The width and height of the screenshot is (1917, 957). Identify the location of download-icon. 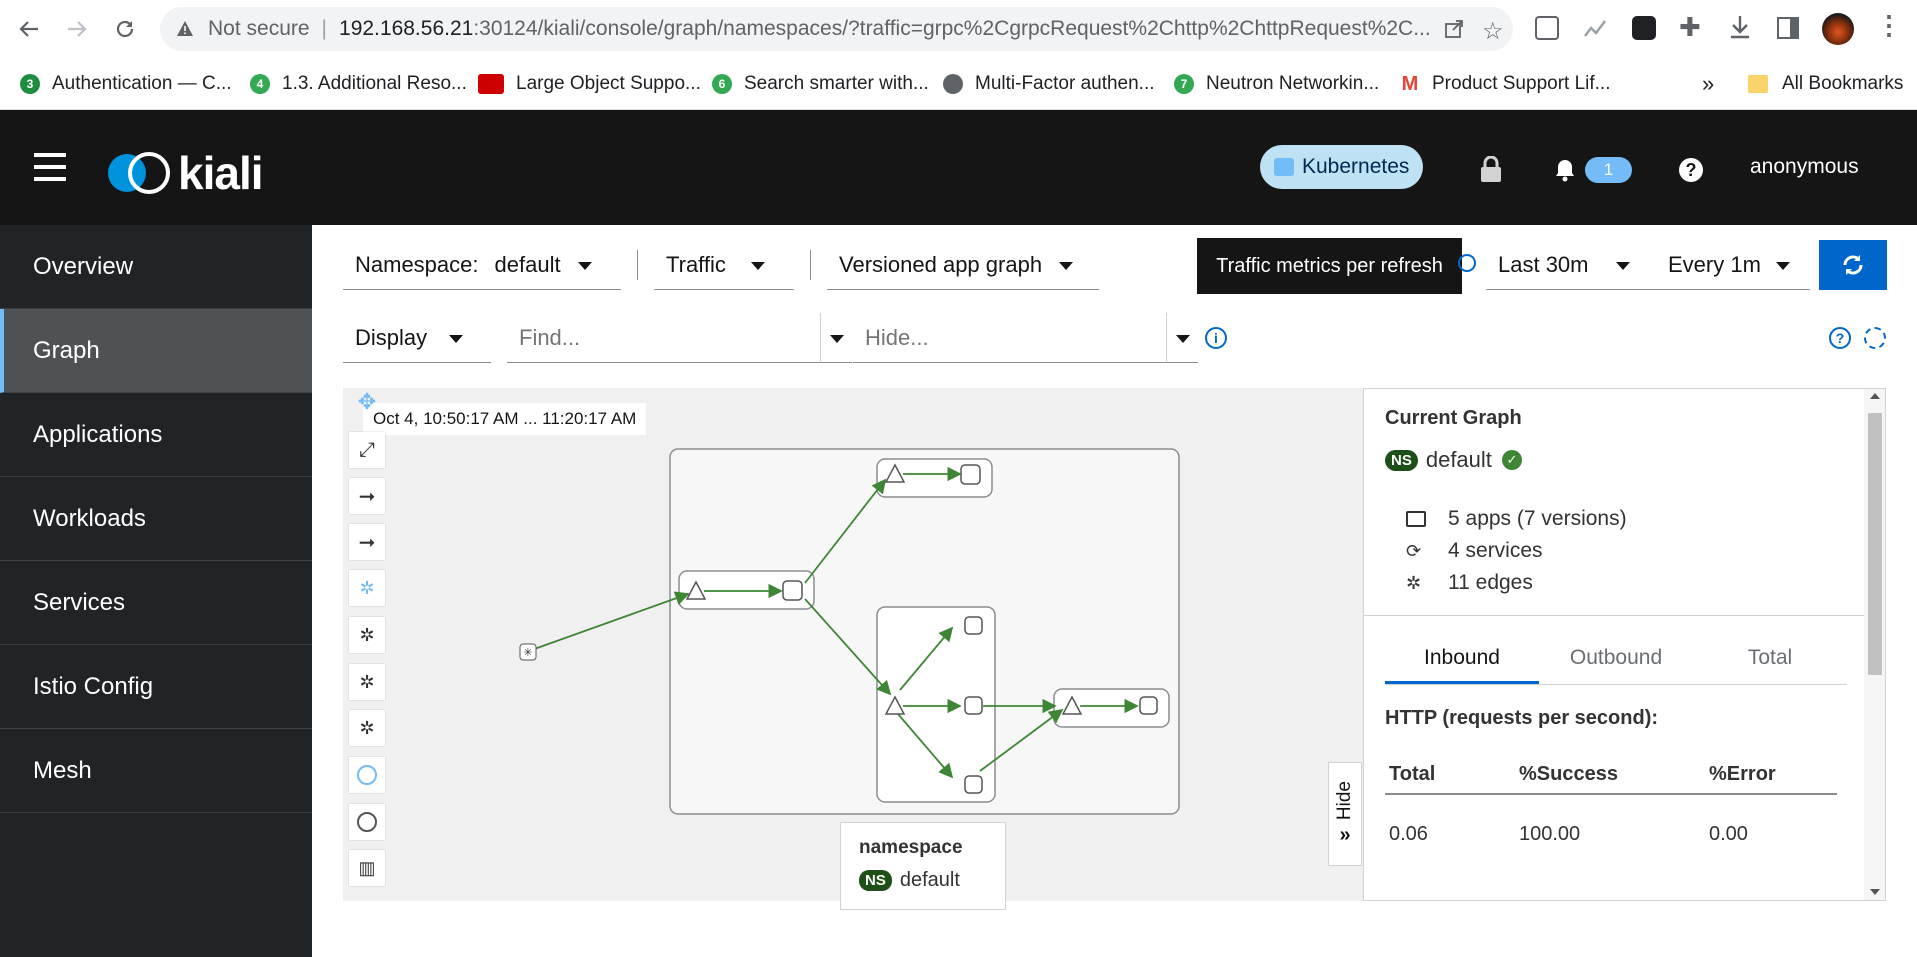
(1740, 29).